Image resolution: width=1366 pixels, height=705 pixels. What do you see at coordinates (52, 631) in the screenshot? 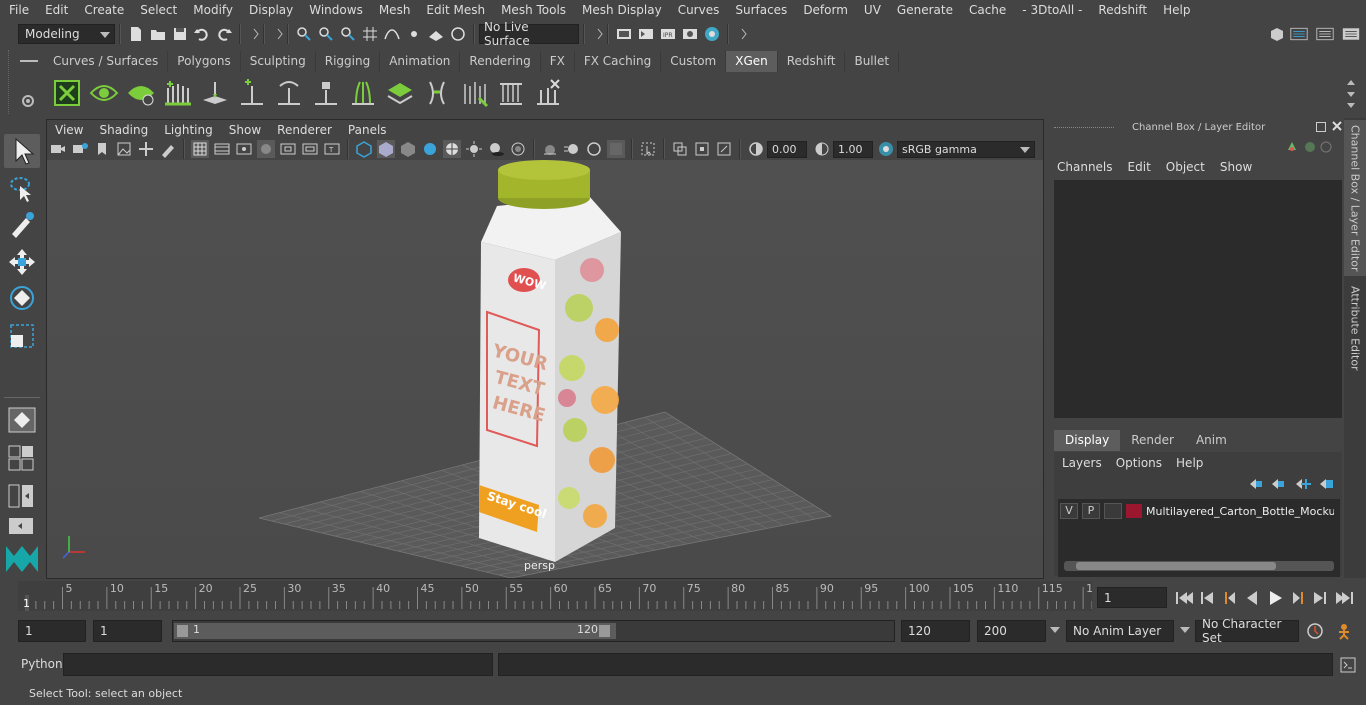
I see `animation-start-field: 1` at bounding box center [52, 631].